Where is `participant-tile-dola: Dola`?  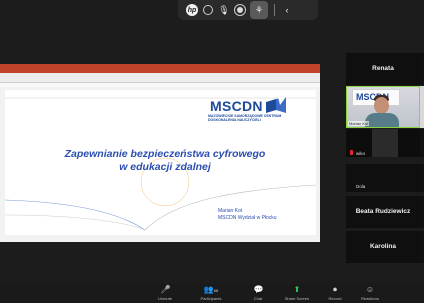 participant-tile-dola: Dola is located at coordinates (383, 178).